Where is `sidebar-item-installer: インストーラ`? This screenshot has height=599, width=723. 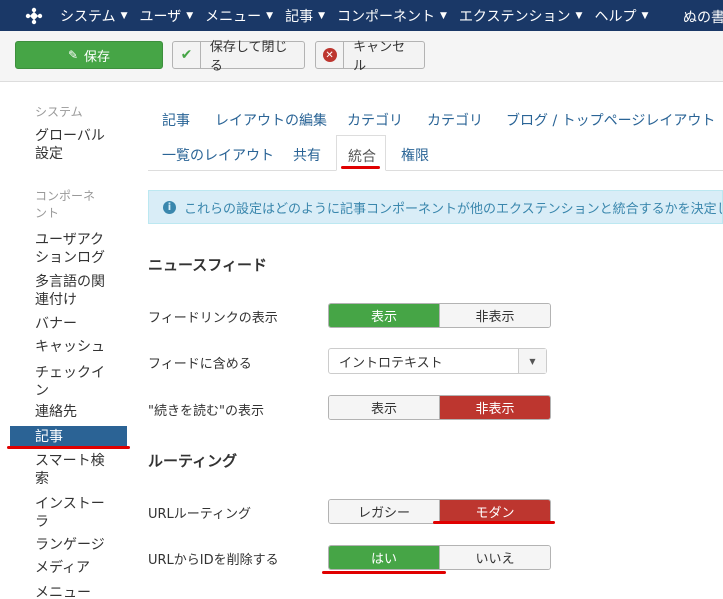
sidebar-item-installer: インストーラ is located at coordinates (72, 513).